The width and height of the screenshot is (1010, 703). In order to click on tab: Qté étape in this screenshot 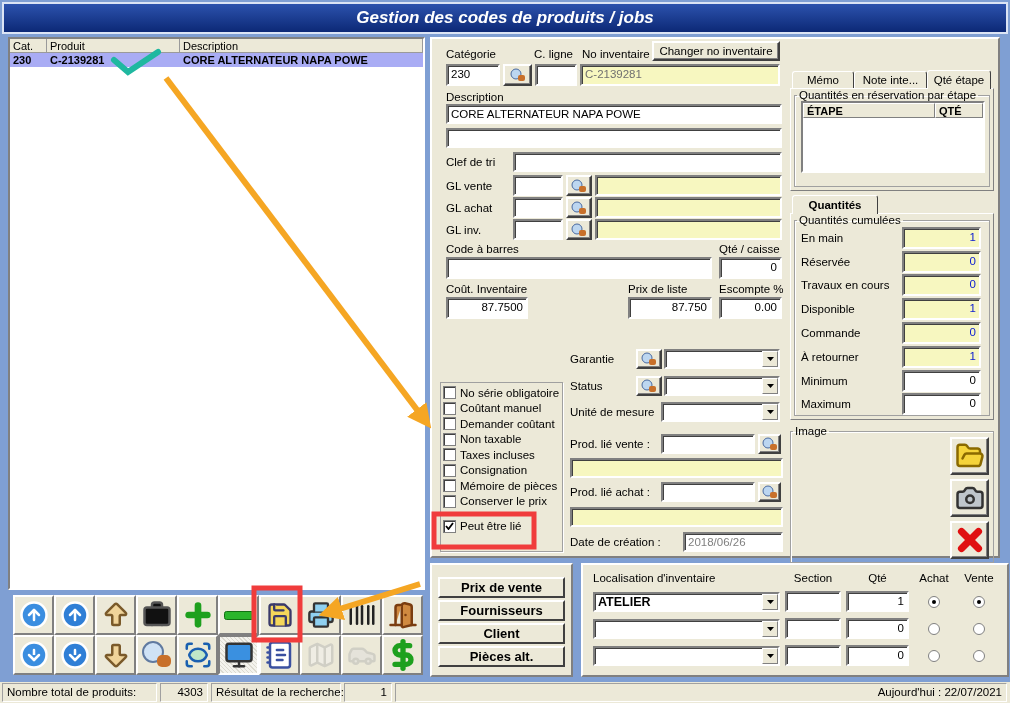, I will do `click(959, 79)`.